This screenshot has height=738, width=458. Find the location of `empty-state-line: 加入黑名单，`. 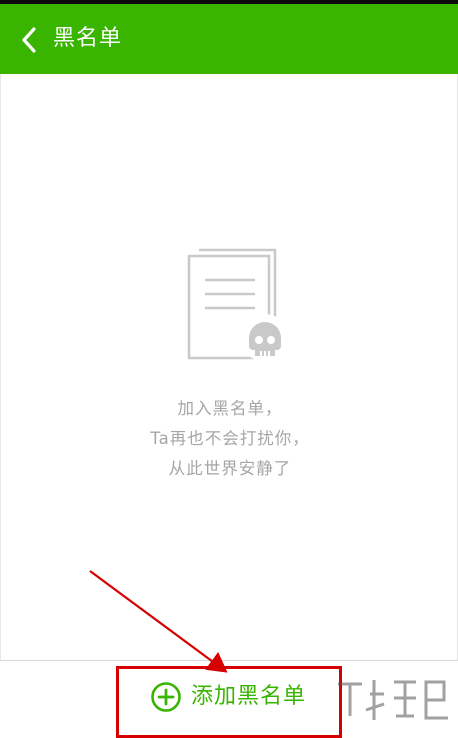

empty-state-line: 加入黑名单， is located at coordinates (230, 408).